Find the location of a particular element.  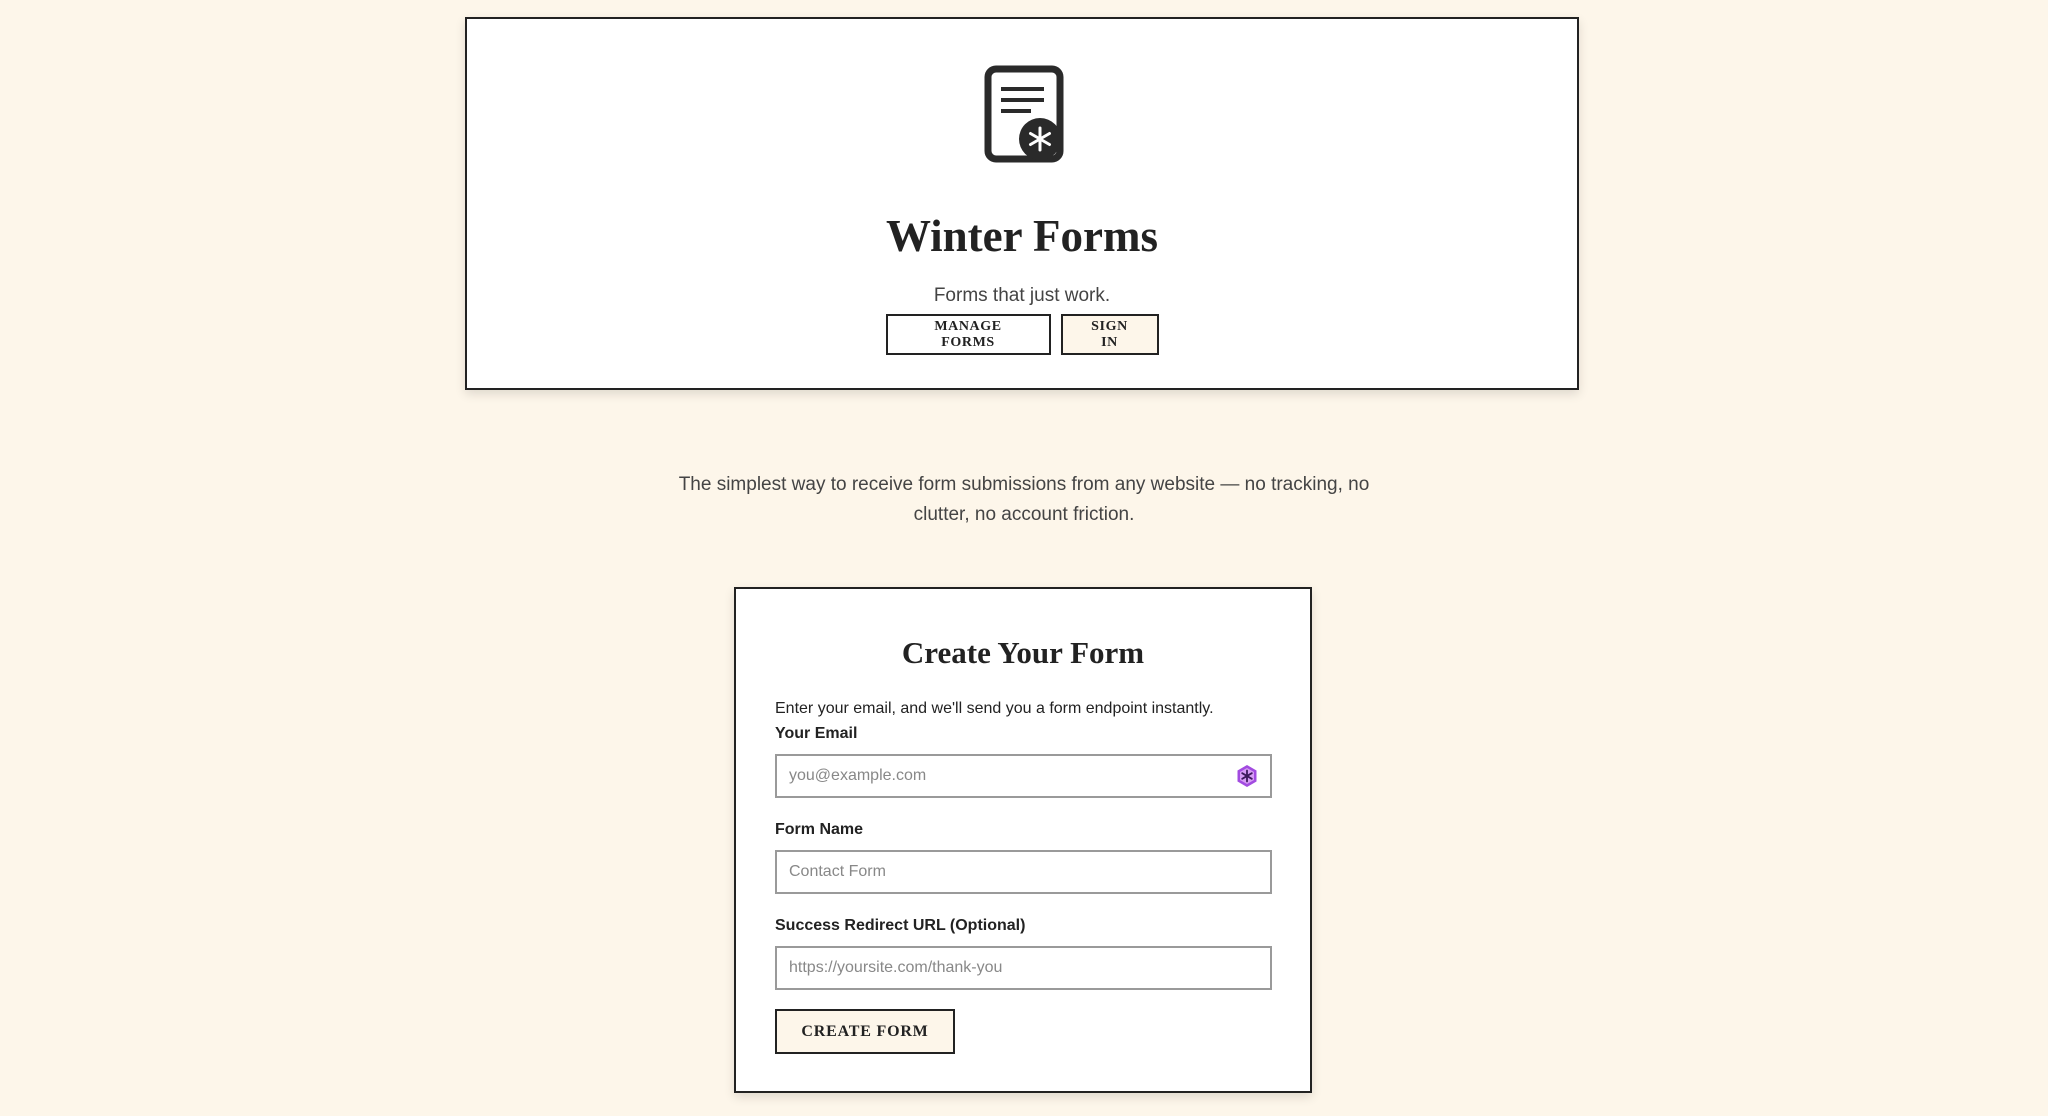

hero-actions: MANAGE FORMS SIGN IN is located at coordinates (1022, 334).